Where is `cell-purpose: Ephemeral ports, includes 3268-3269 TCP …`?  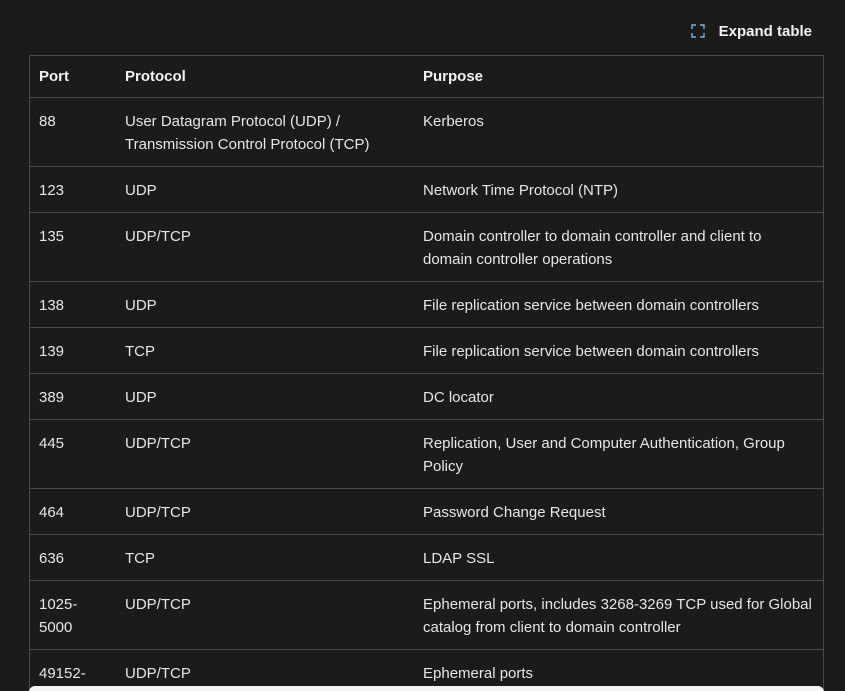
cell-purpose: Ephemeral ports, includes 3268-3269 TCP … is located at coordinates (618, 615).